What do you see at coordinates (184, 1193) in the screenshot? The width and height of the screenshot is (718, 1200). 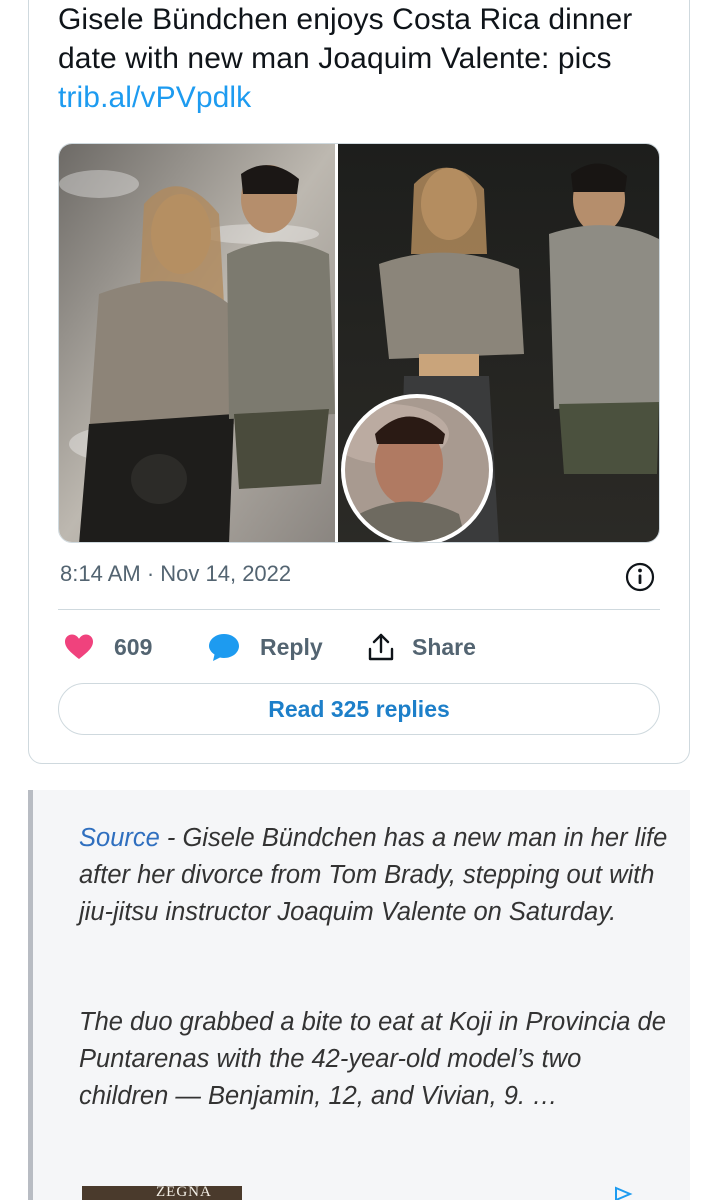 I see `ad-brand-text: ZEGNA` at bounding box center [184, 1193].